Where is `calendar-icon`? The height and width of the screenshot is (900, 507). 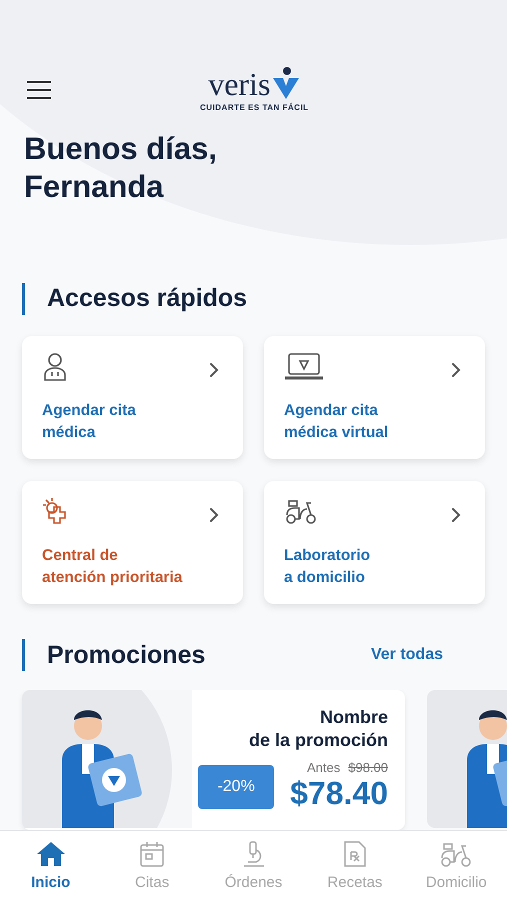
calendar-icon is located at coordinates (152, 854).